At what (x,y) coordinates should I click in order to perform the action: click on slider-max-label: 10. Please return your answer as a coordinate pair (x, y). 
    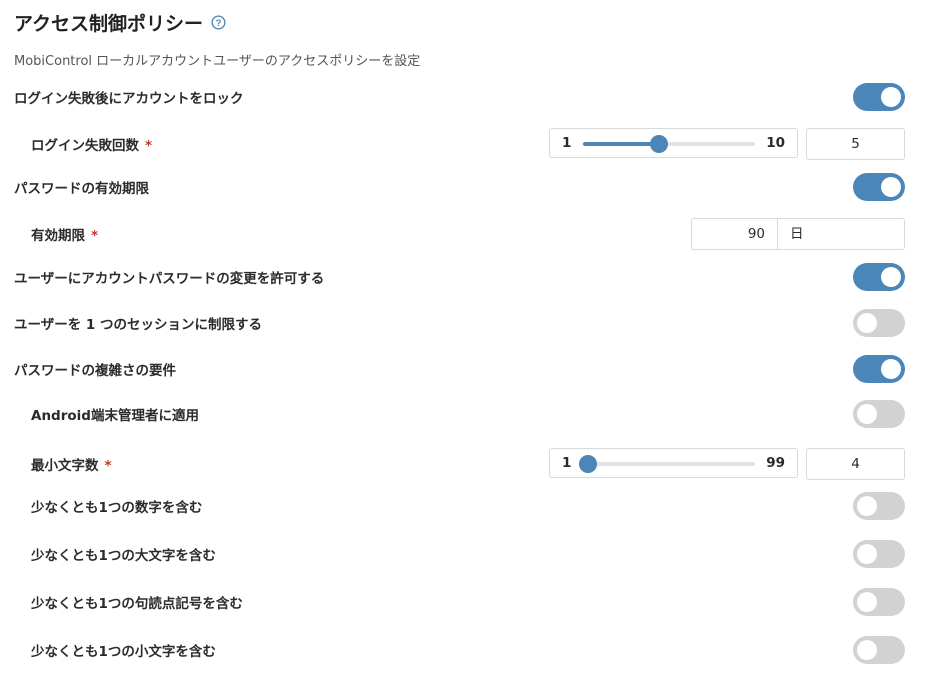
    Looking at the image, I should click on (775, 143).